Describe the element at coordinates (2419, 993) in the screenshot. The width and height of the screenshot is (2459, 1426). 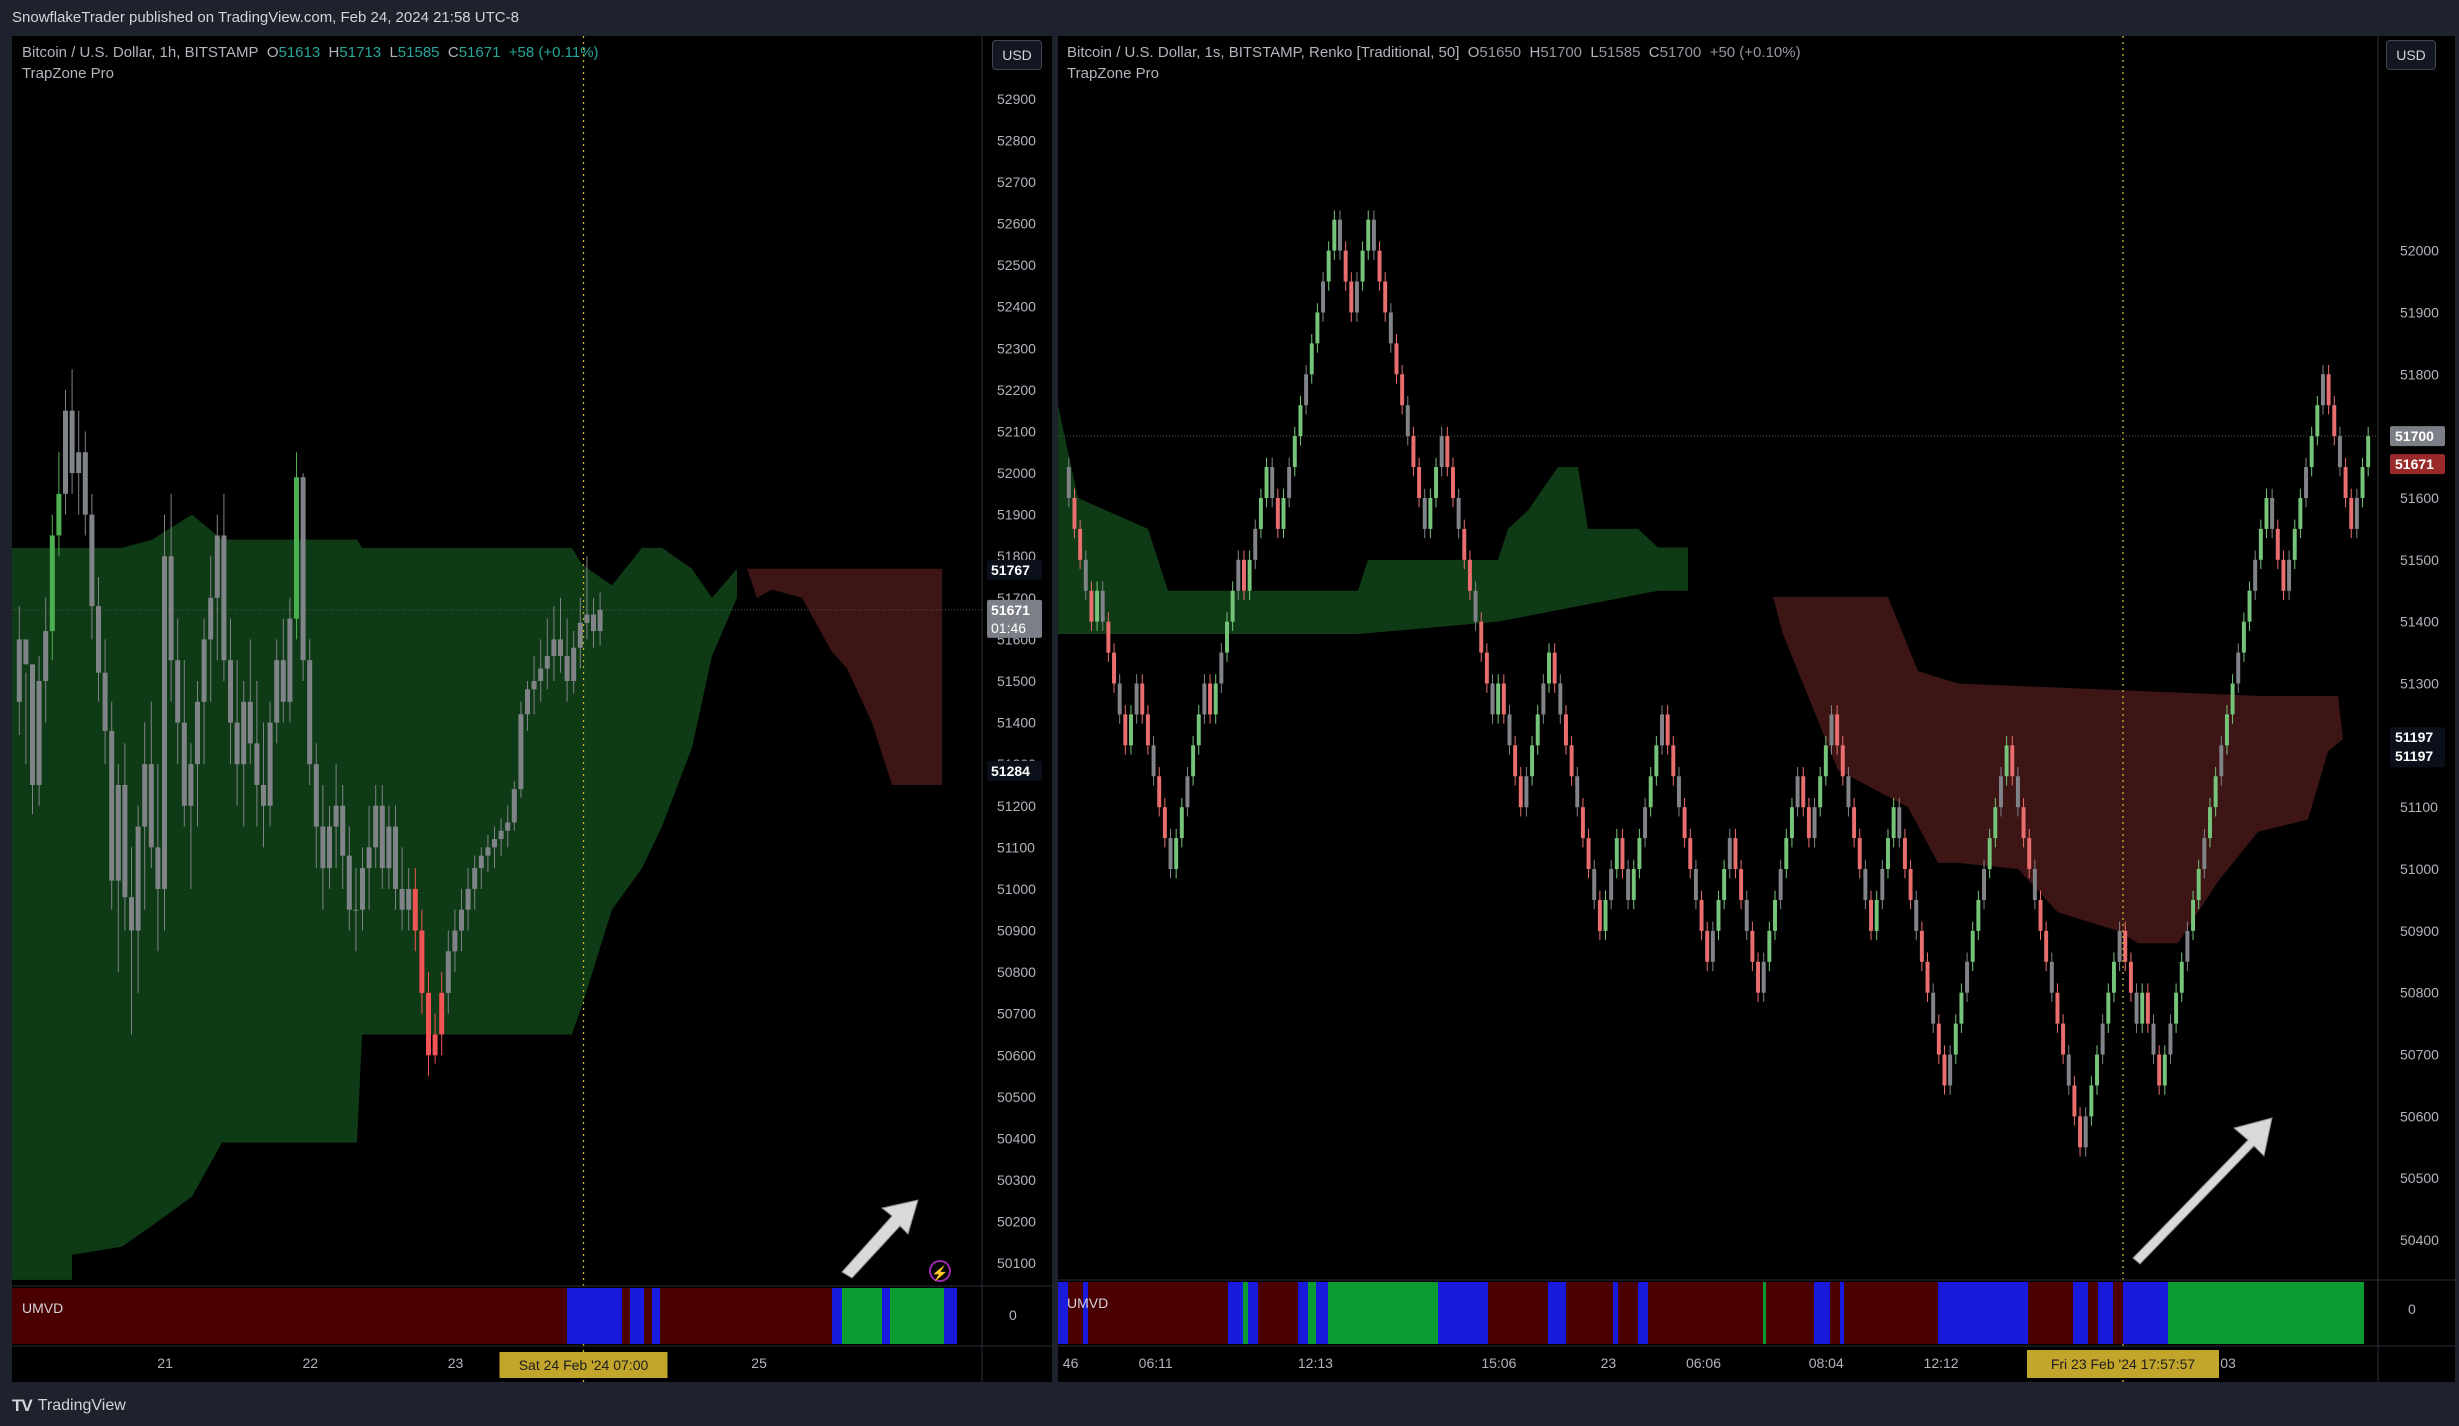
I see `price-tick-label: 50800` at that location.